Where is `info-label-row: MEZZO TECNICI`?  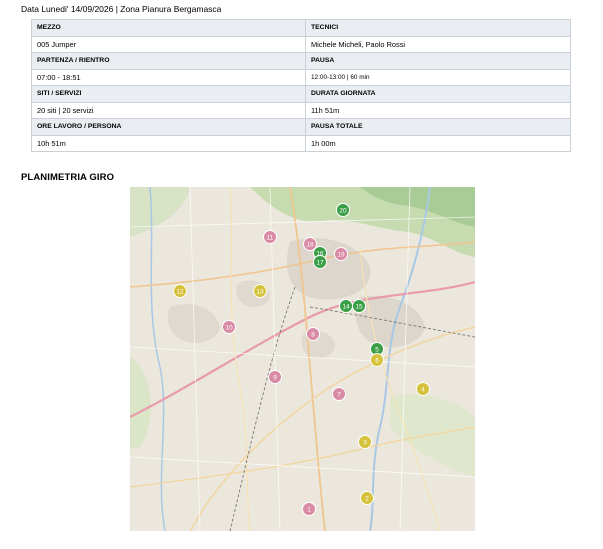 info-label-row: MEZZO TECNICI is located at coordinates (301, 28).